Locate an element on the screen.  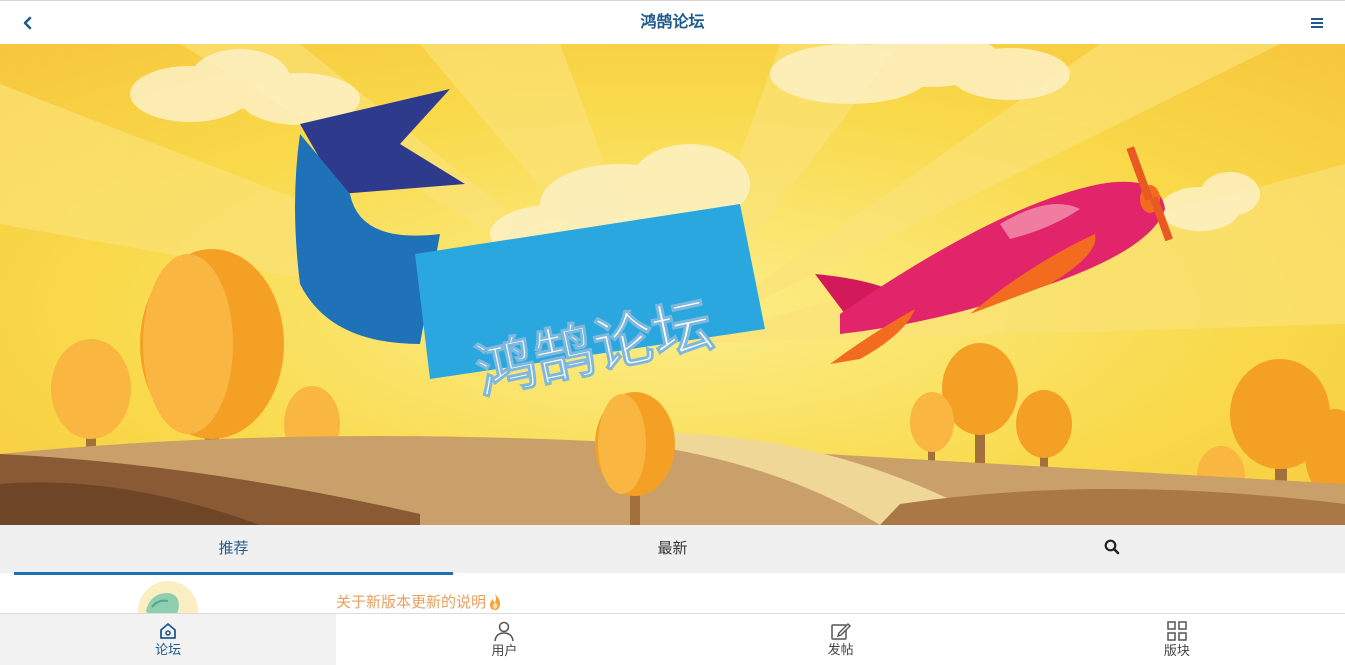
post-title: 关于新版本更新的说明 is located at coordinates (411, 602).